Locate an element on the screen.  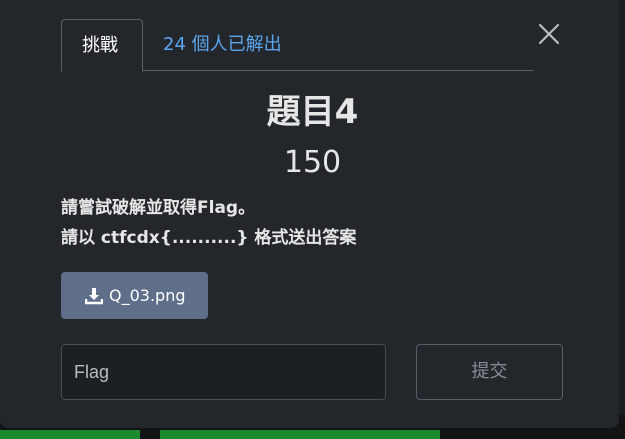
flag-input is located at coordinates (223, 372).